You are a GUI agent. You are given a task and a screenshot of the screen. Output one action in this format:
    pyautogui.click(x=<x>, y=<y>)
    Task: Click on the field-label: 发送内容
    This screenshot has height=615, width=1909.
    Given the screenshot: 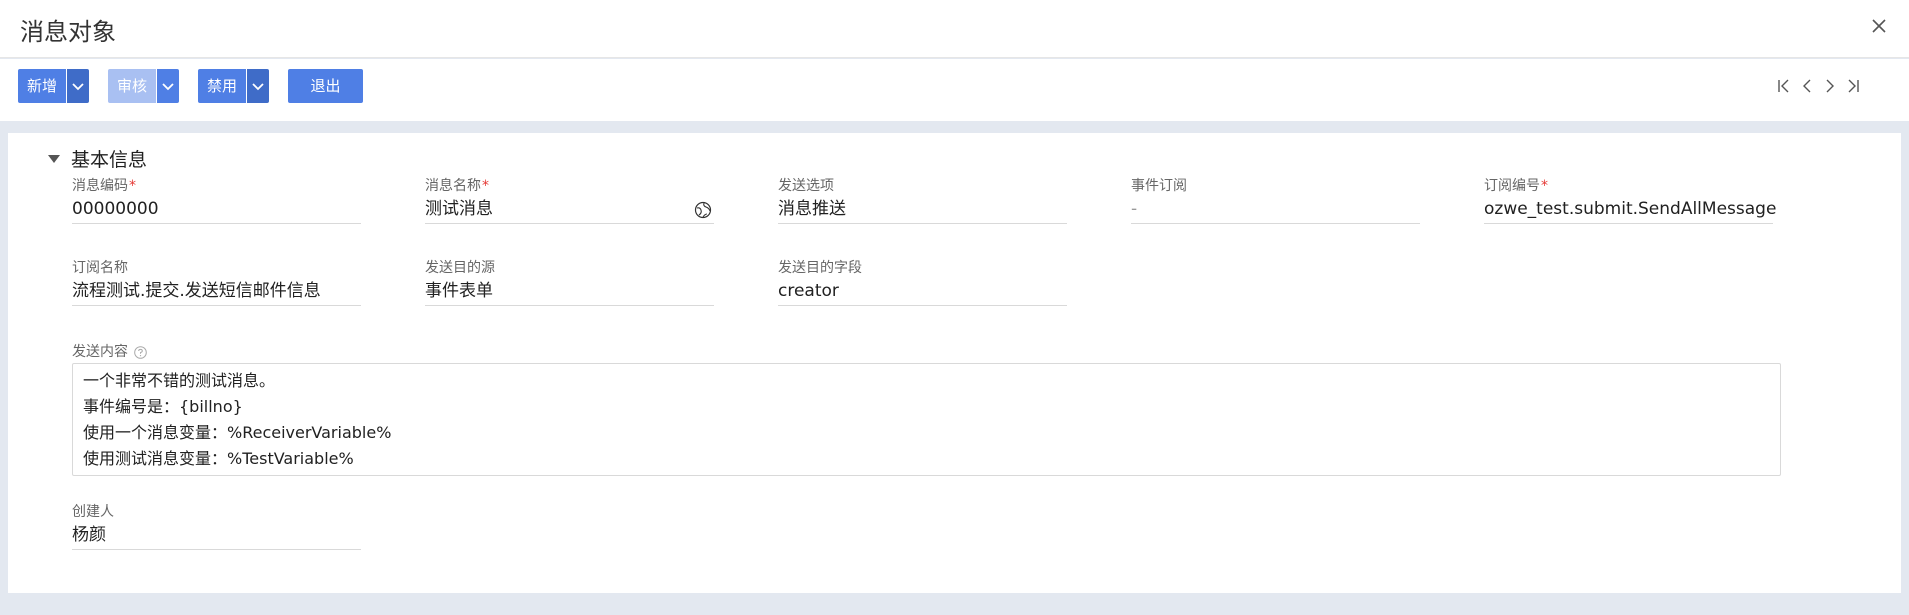 What is the action you would take?
    pyautogui.click(x=100, y=352)
    